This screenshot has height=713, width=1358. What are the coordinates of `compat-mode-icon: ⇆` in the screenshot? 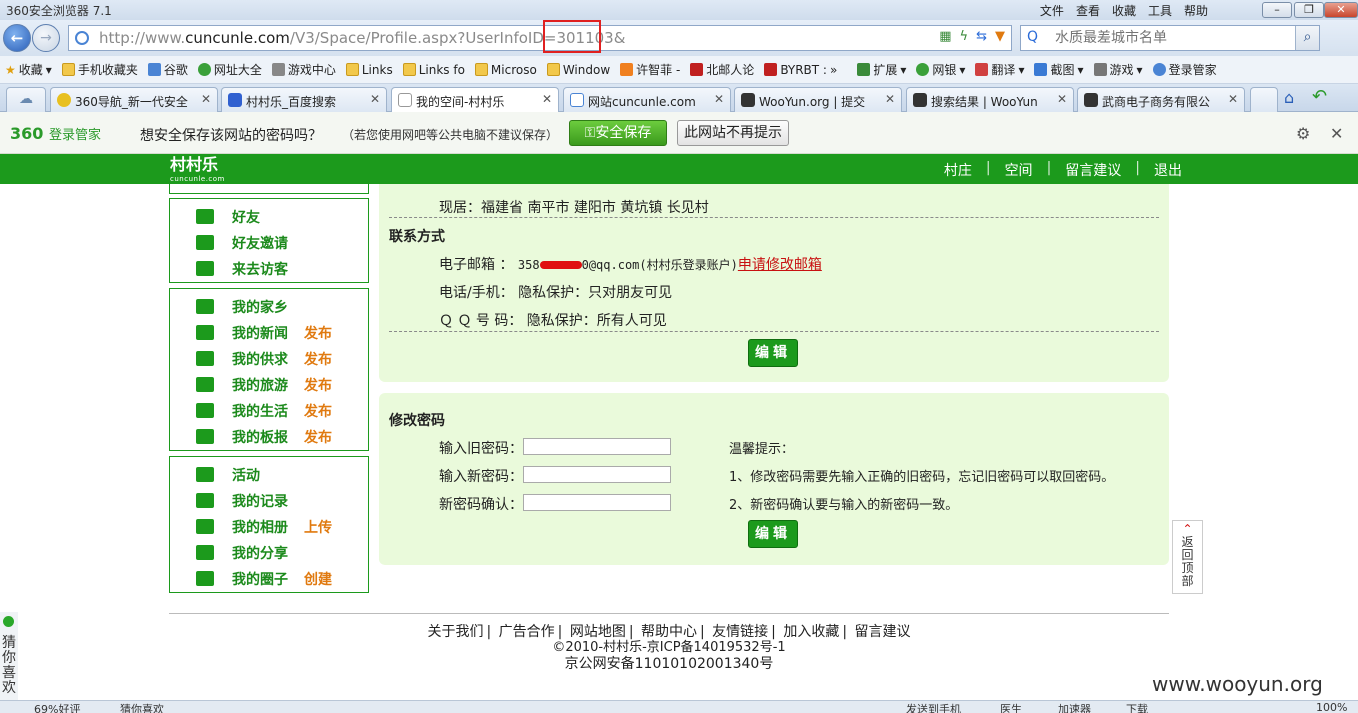 It's located at (981, 36).